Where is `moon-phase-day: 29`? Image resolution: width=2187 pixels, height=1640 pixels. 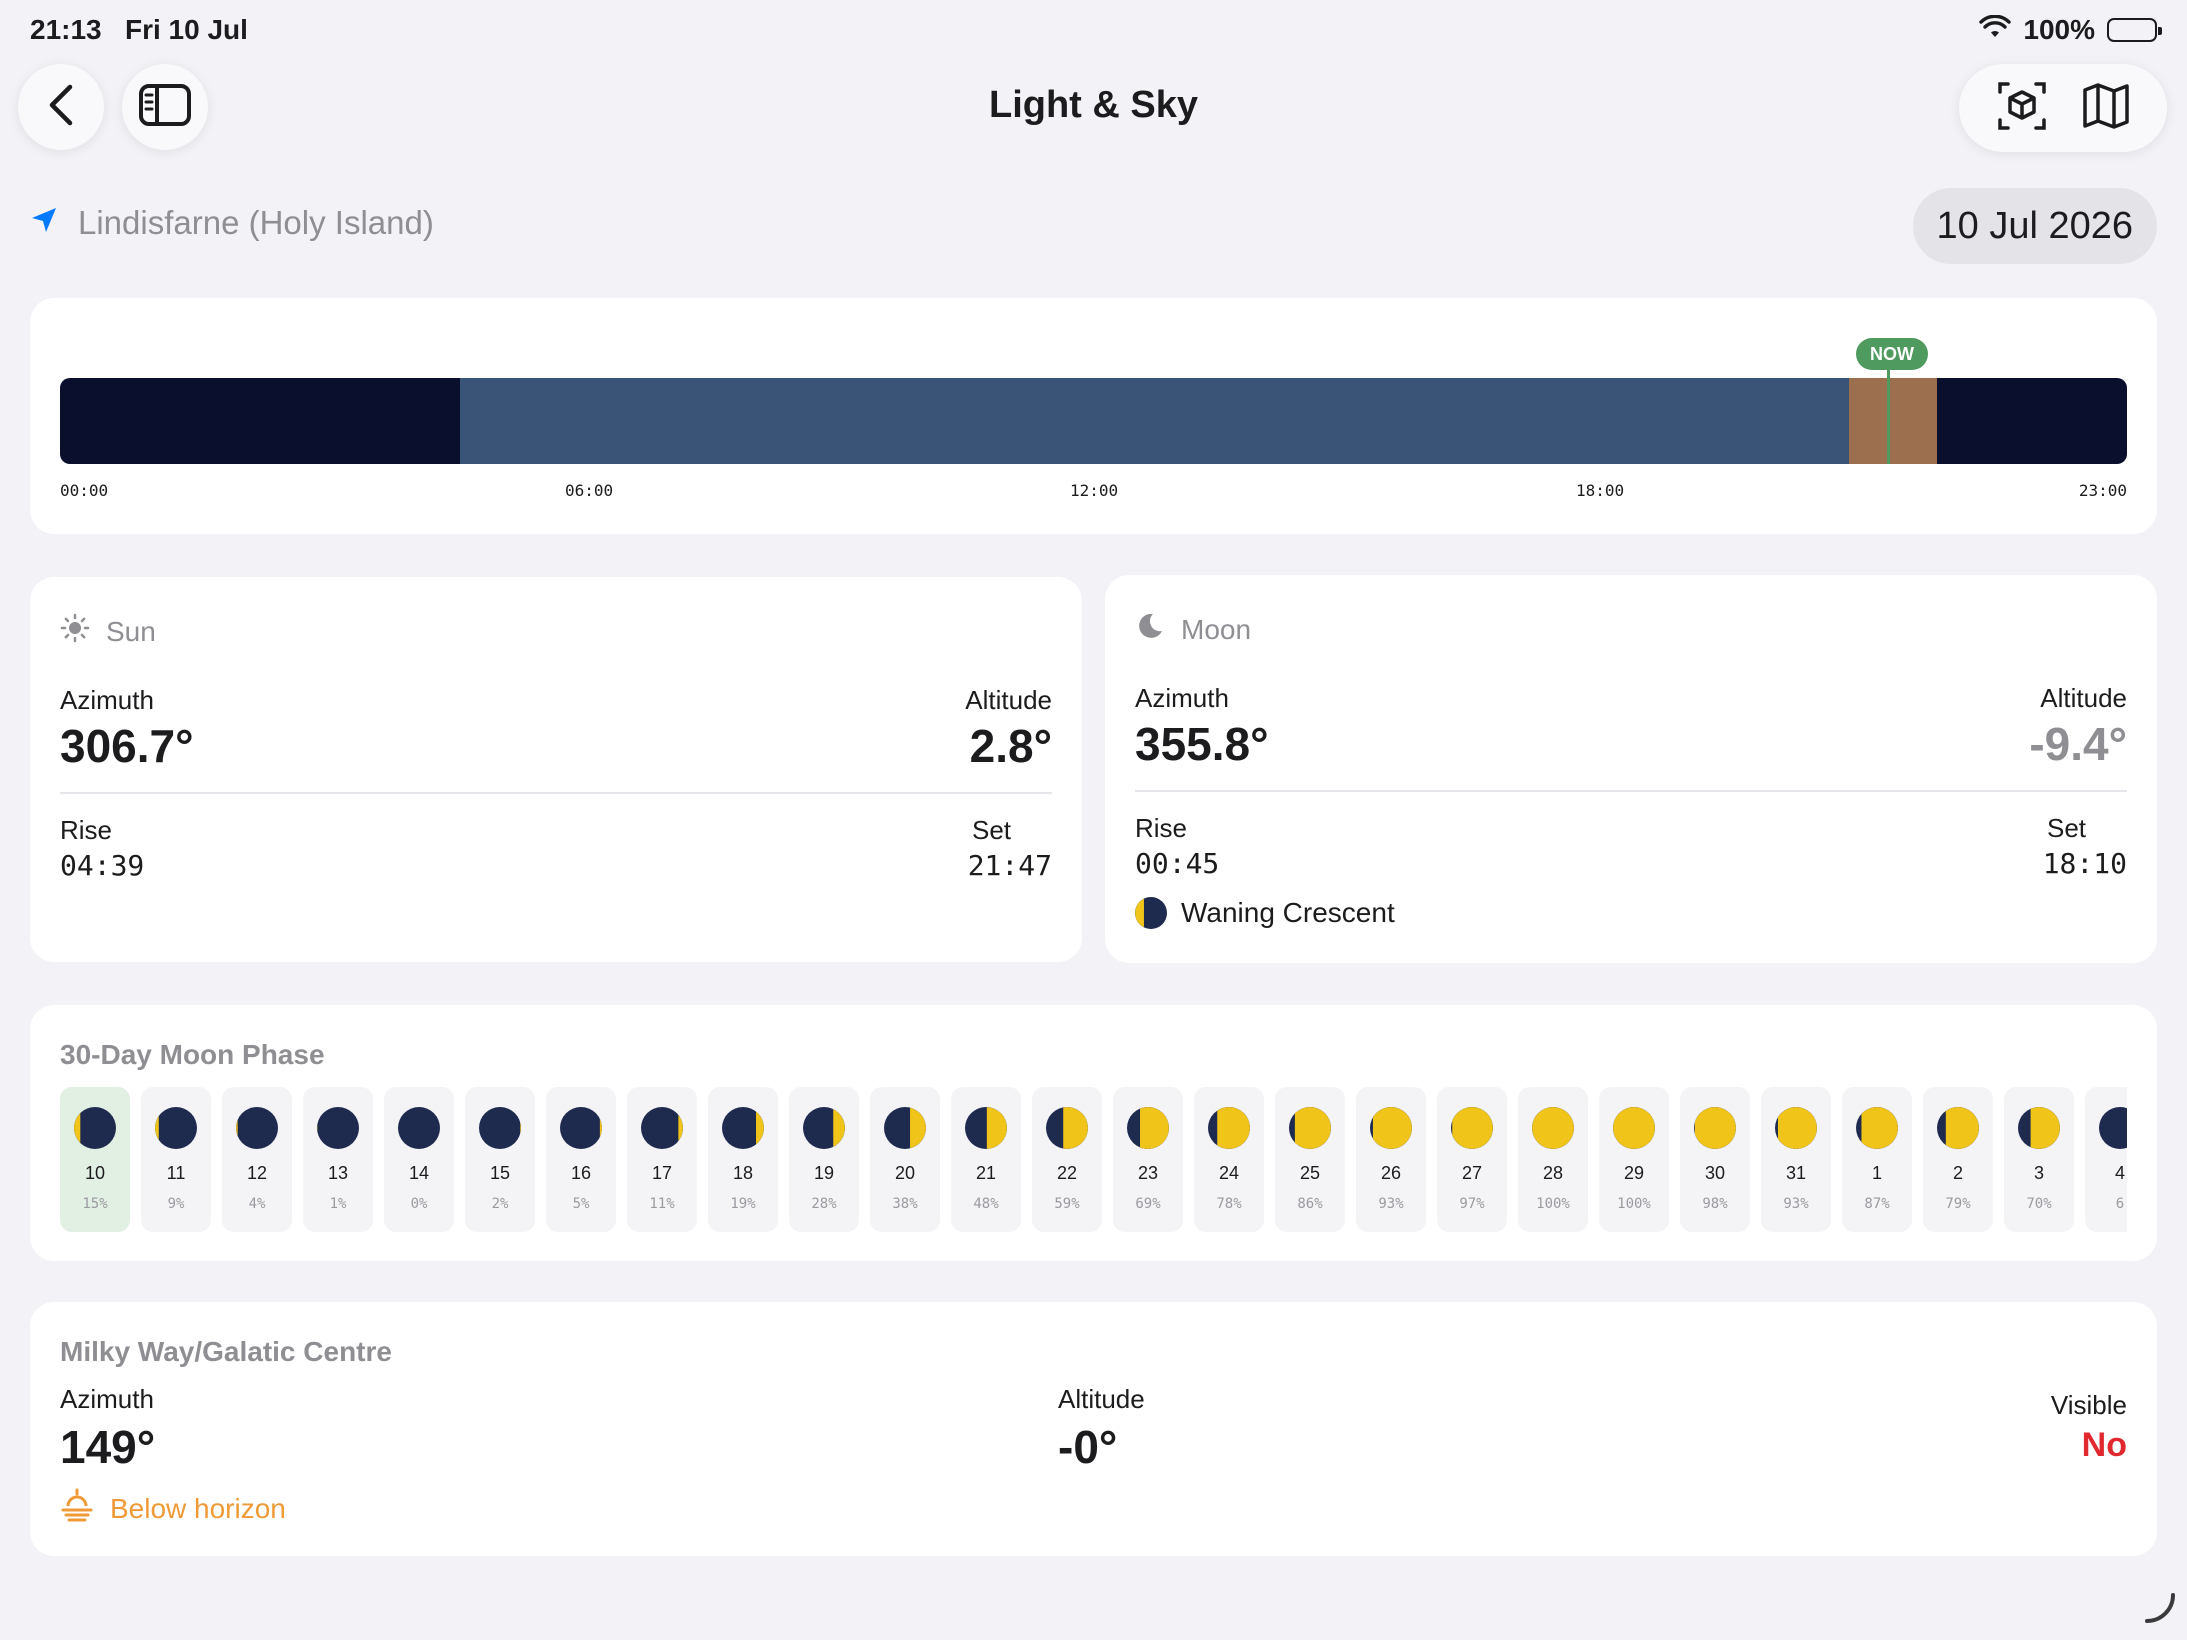 moon-phase-day: 29 is located at coordinates (1634, 1173).